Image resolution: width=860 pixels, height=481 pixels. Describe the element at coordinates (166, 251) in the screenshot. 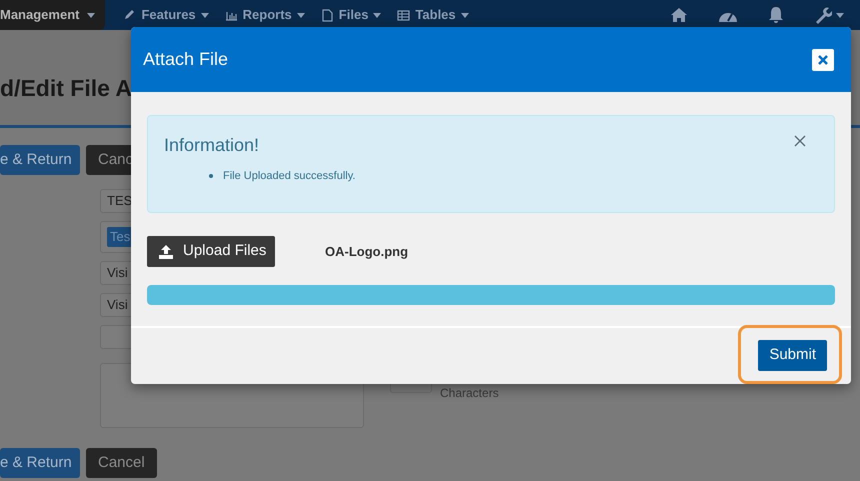

I see `upload-icon` at that location.